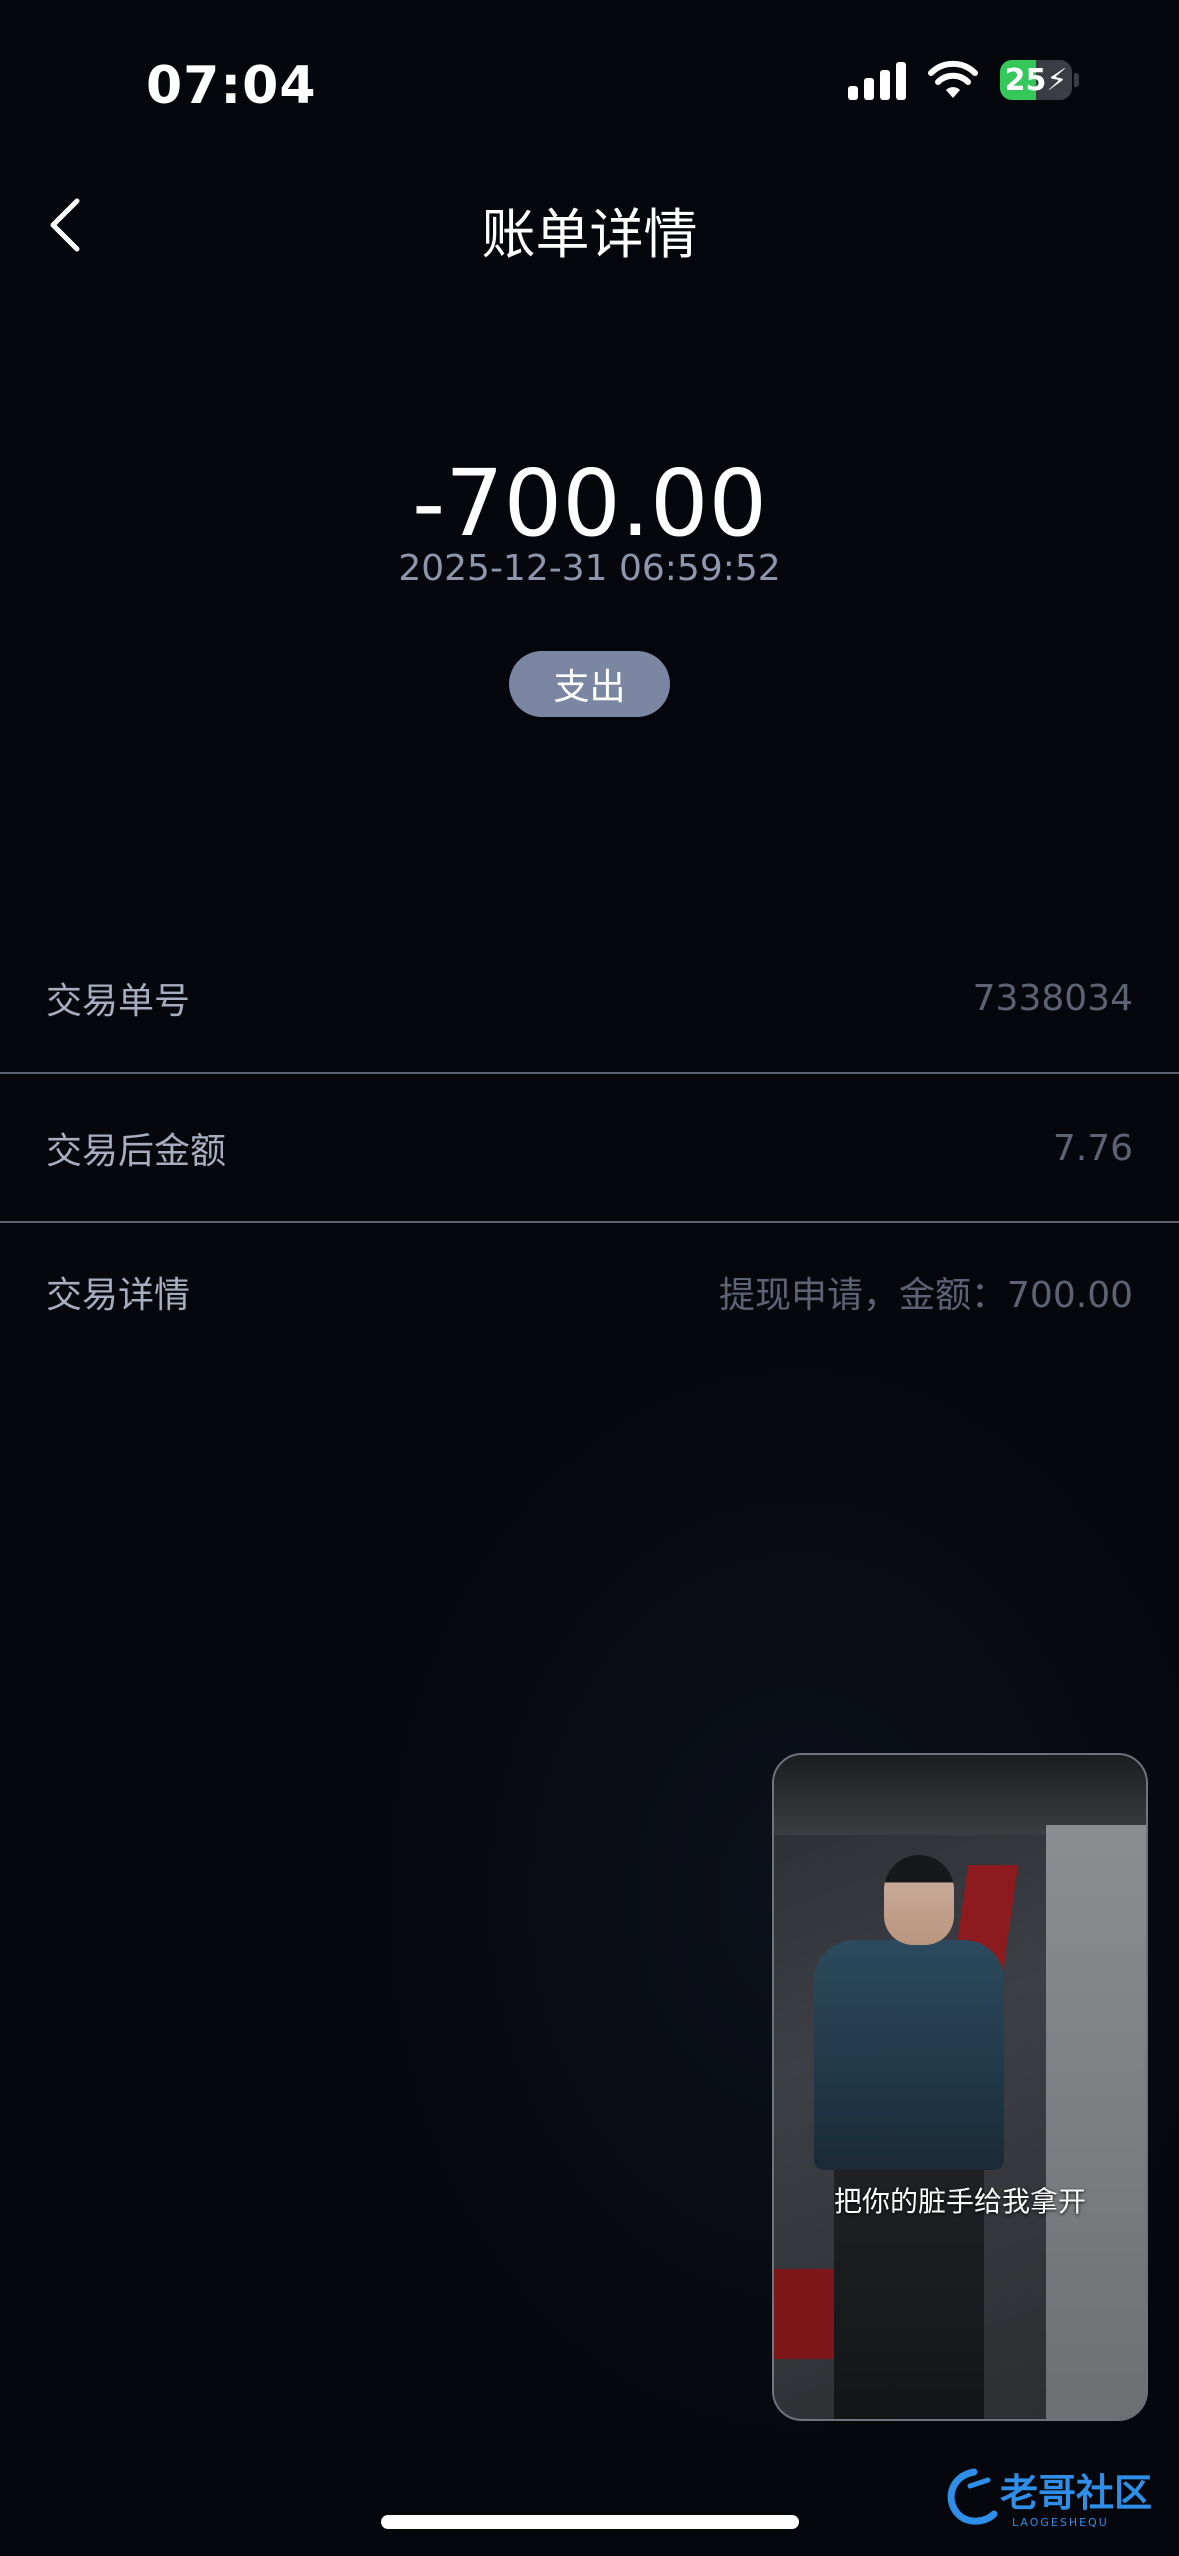  What do you see at coordinates (1092, 1148) in the screenshot?
I see `detail-value: 7.76` at bounding box center [1092, 1148].